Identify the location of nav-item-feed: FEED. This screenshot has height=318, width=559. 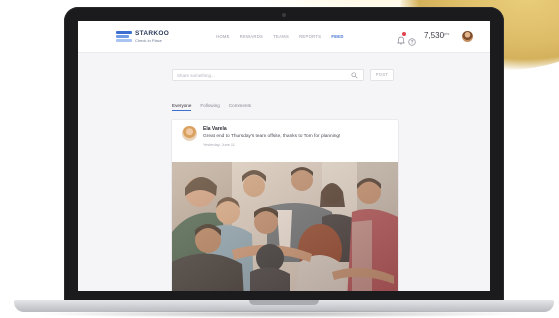
(337, 38).